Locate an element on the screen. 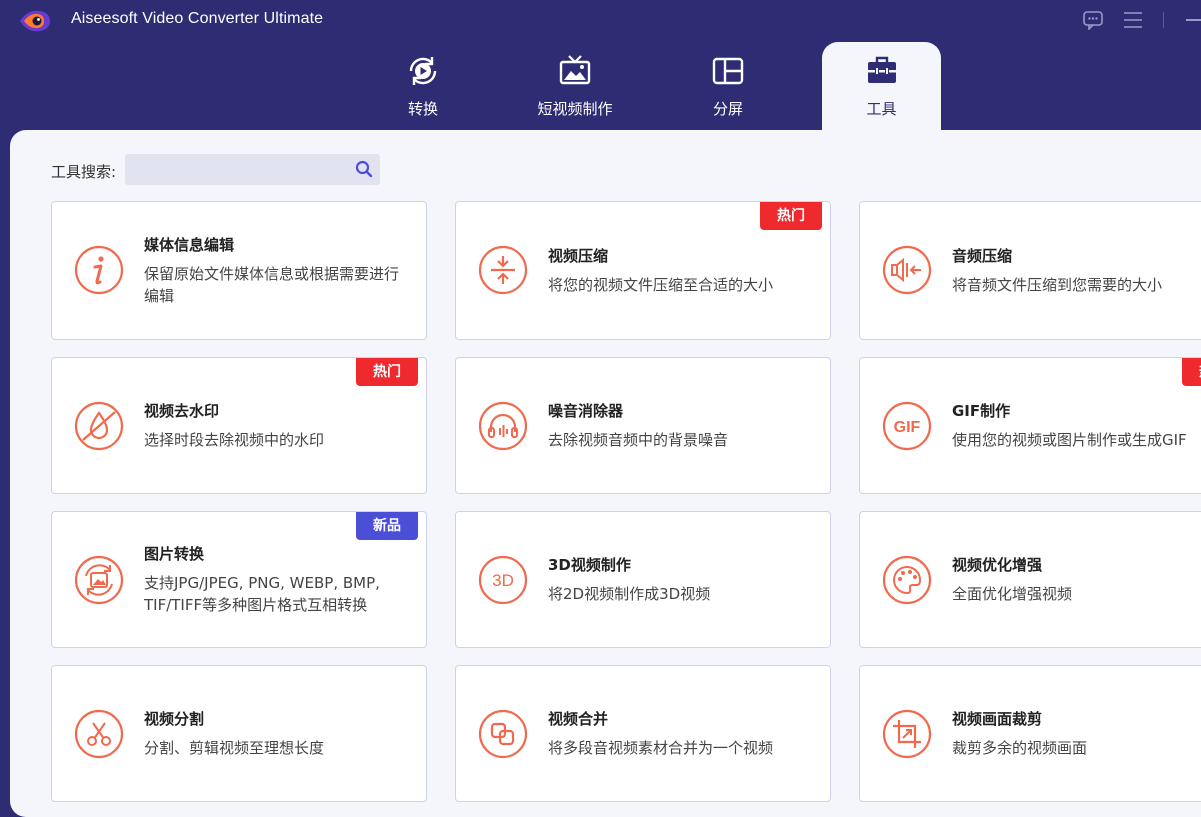 The width and height of the screenshot is (1201, 817). card-title: GIF制作 is located at coordinates (981, 411).